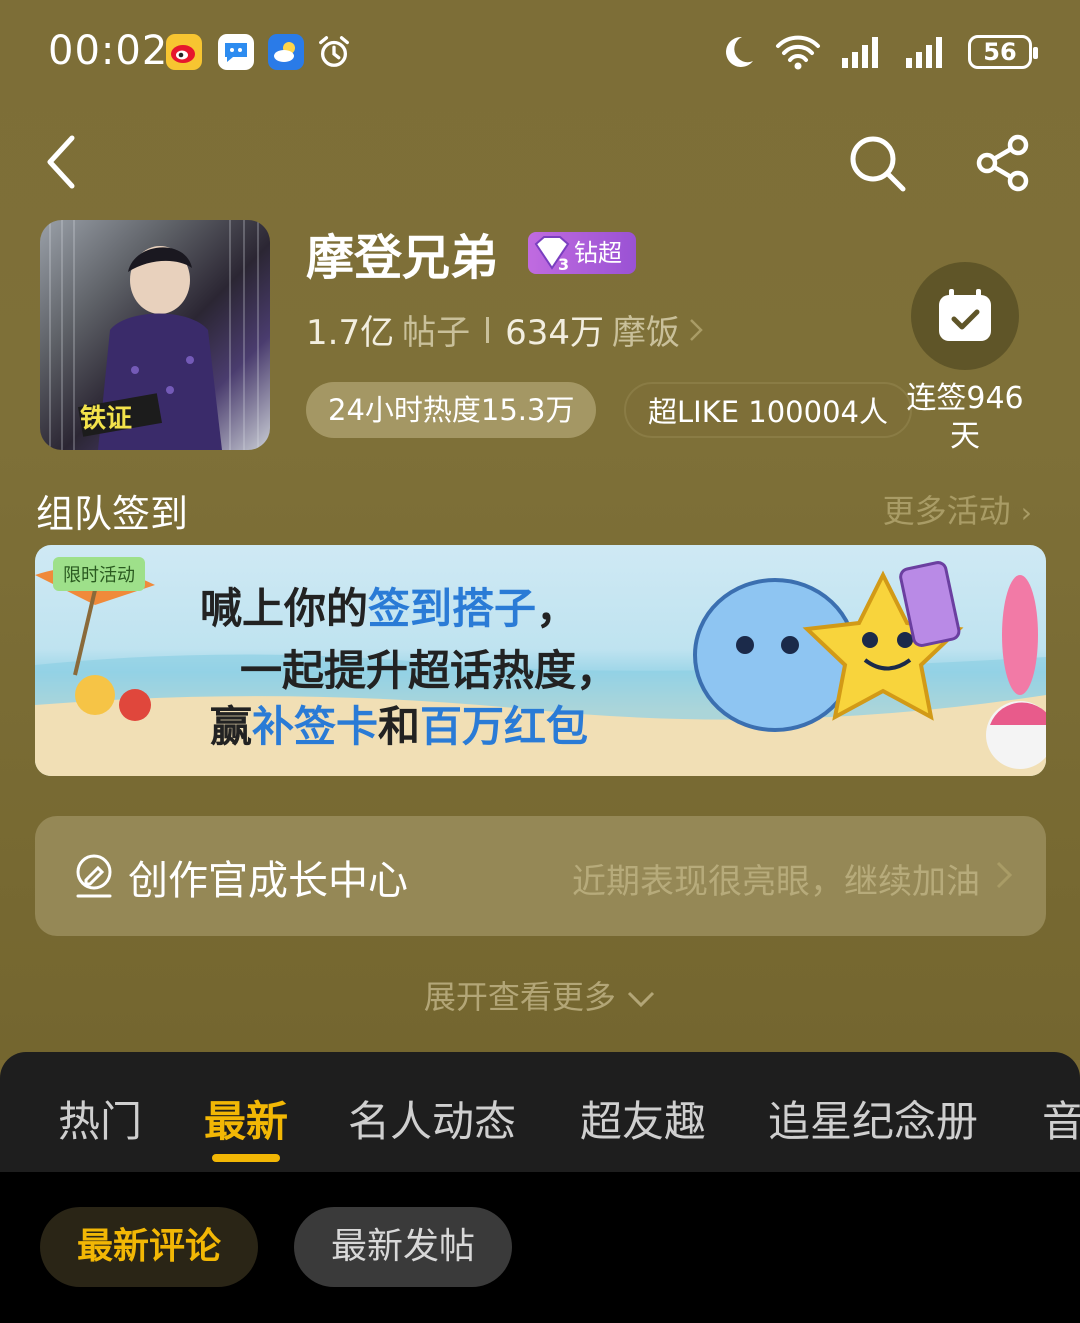 The image size is (1080, 1323). I want to click on checkin-streak-line1: 连签946, so click(965, 398).